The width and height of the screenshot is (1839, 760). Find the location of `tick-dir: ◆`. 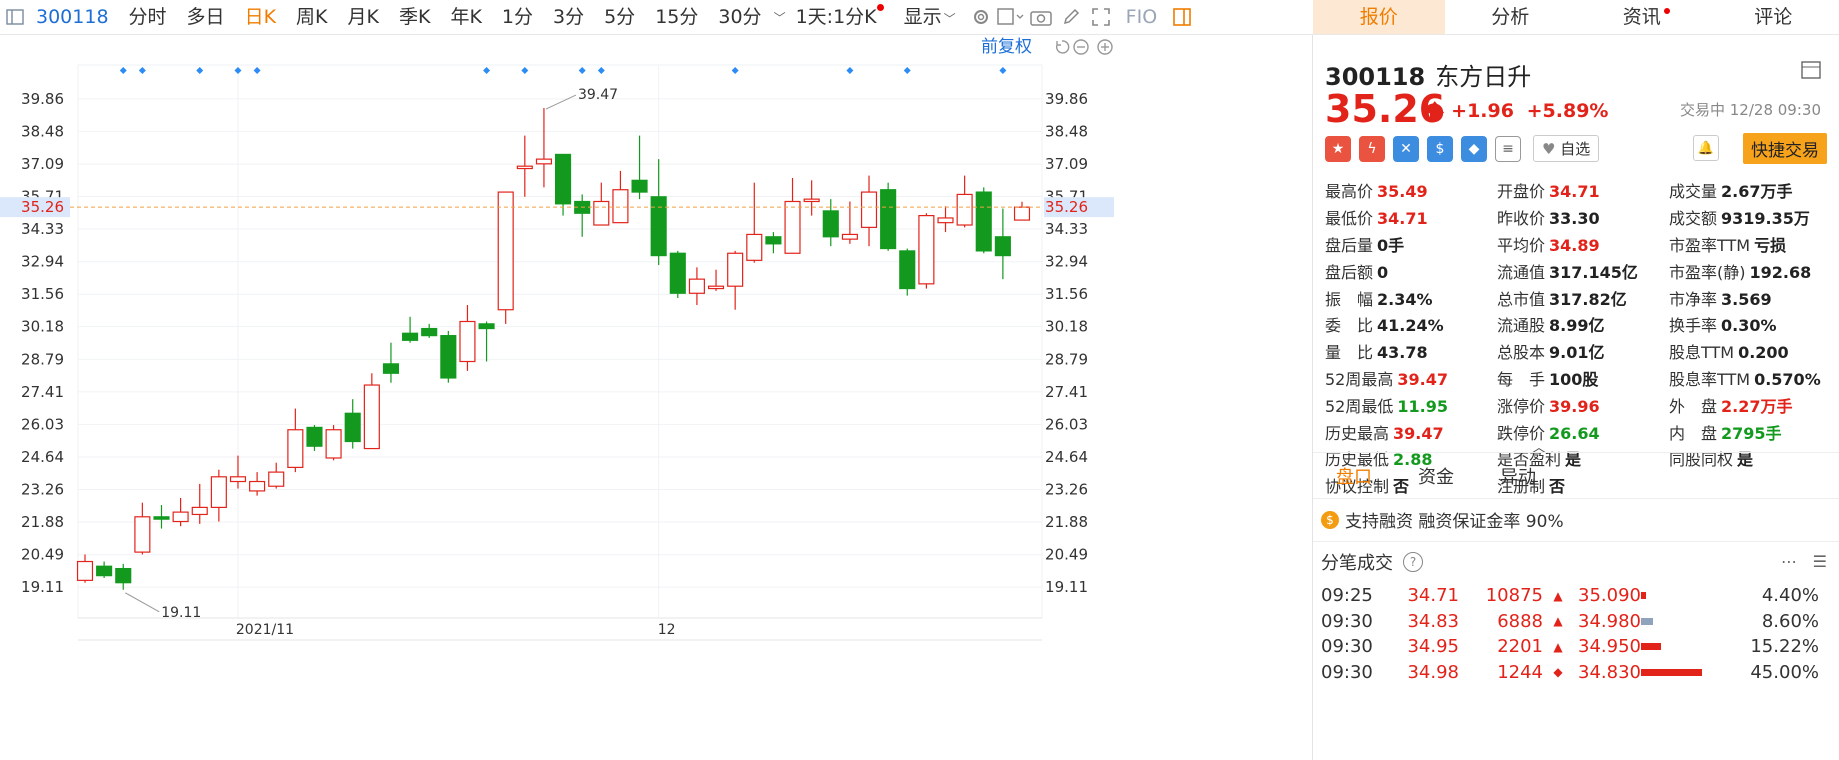

tick-dir: ◆ is located at coordinates (1558, 672).